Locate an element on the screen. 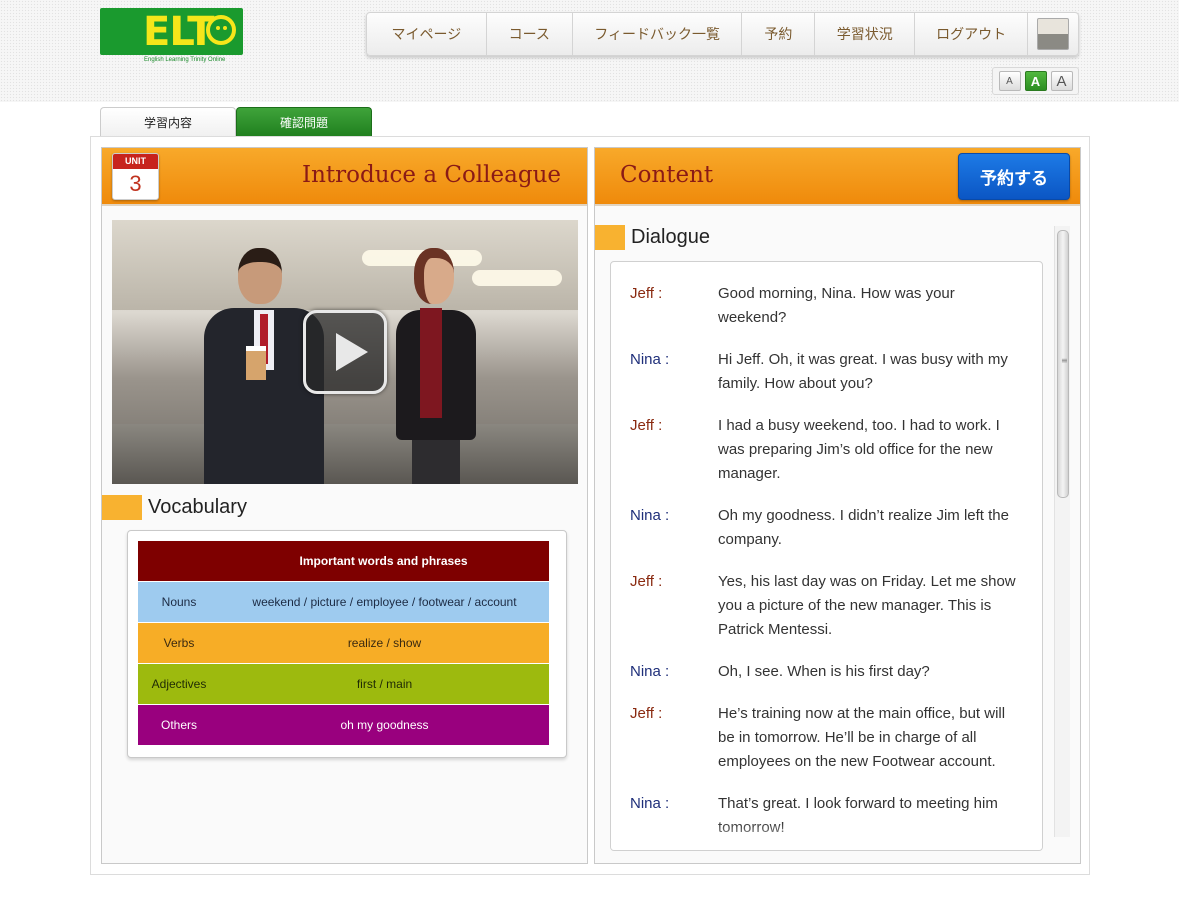 This screenshot has height=905, width=1179. vocabulary-heading-label: Vocabulary is located at coordinates (197, 507).